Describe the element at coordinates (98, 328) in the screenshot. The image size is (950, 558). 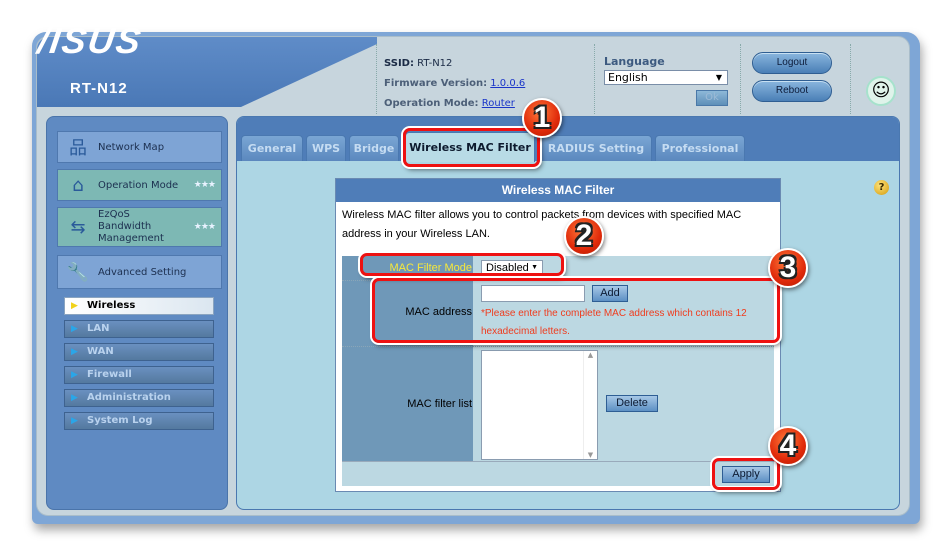
I see `sub-item-label: LAN` at that location.